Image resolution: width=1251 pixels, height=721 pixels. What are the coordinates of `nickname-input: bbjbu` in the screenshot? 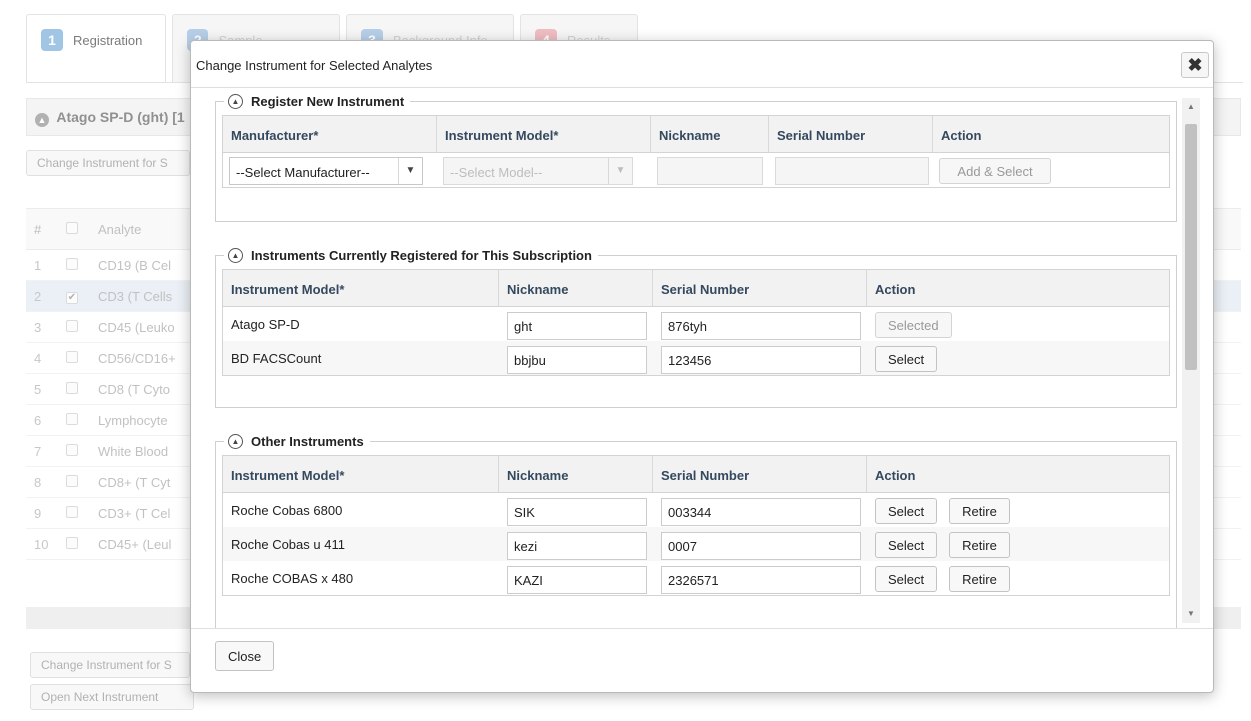 It's located at (577, 360).